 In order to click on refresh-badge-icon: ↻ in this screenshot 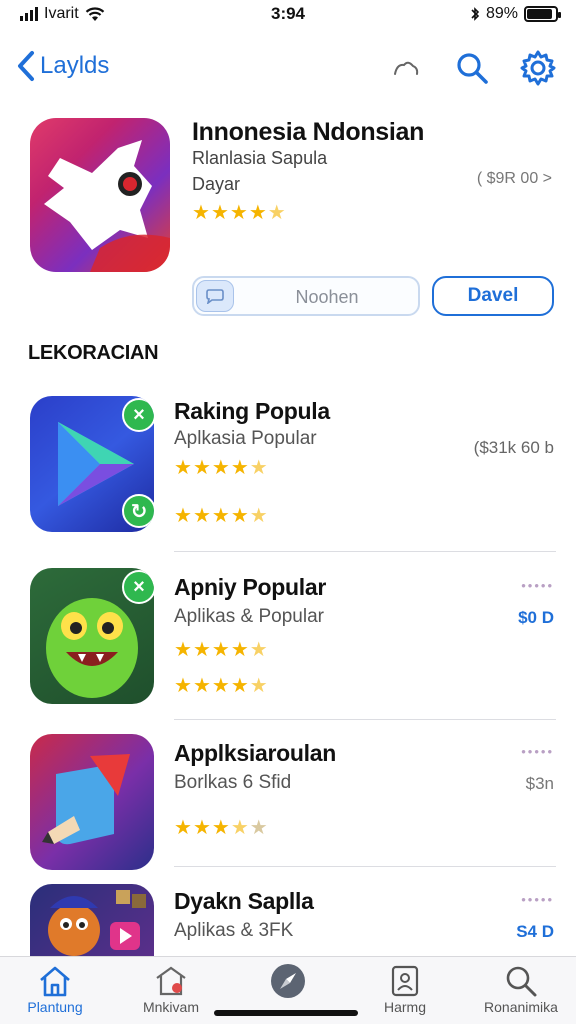, I will do `click(138, 511)`.